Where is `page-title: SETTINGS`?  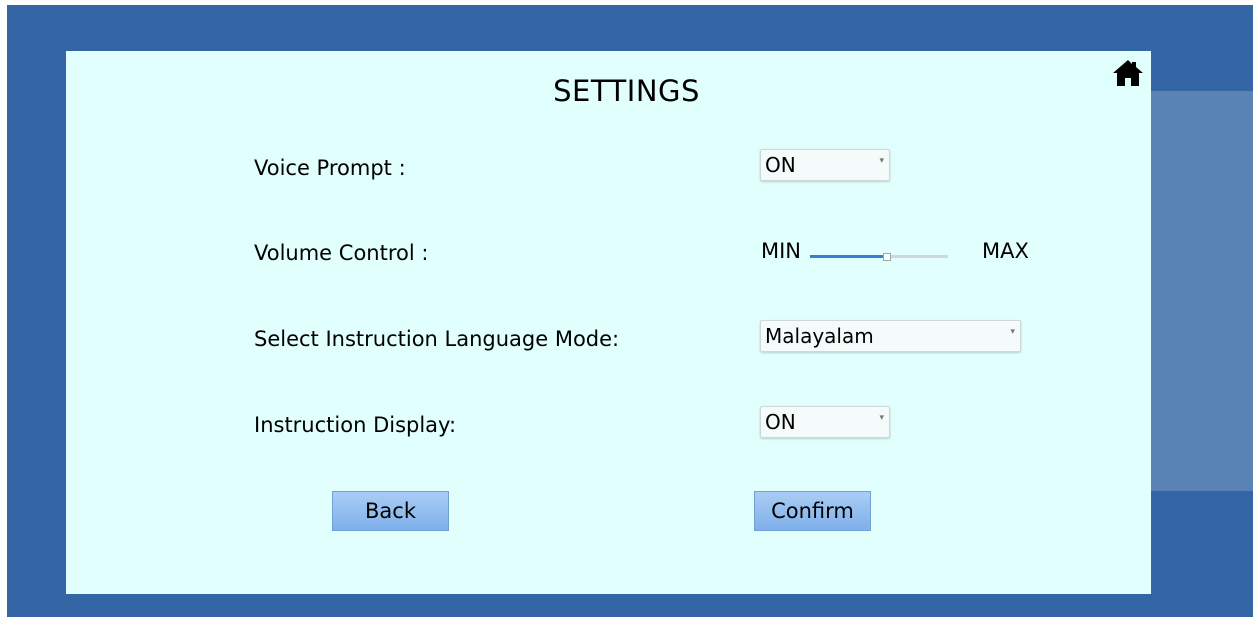
page-title: SETTINGS is located at coordinates (626, 91).